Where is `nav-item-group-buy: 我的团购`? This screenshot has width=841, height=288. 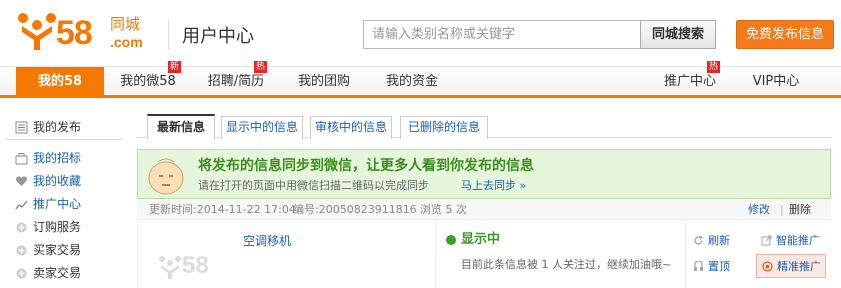
nav-item-group-buy: 我的团购 is located at coordinates (324, 81).